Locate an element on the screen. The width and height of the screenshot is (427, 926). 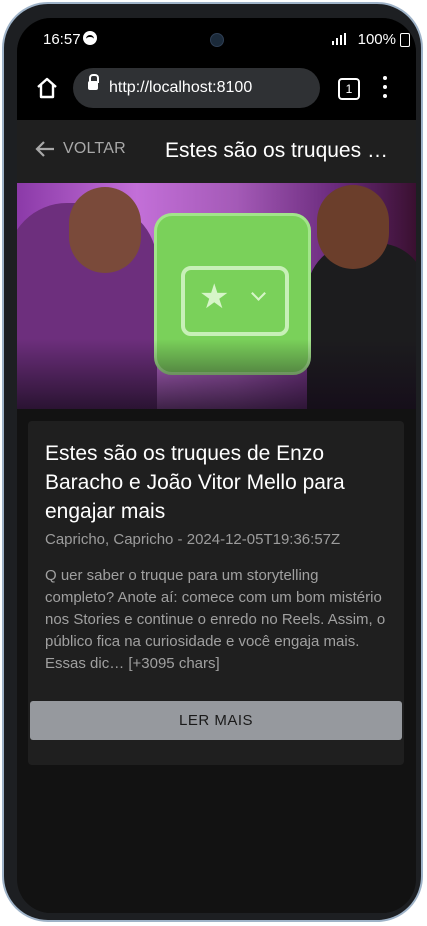
battery-percent: 100% is located at coordinates (376, 39).